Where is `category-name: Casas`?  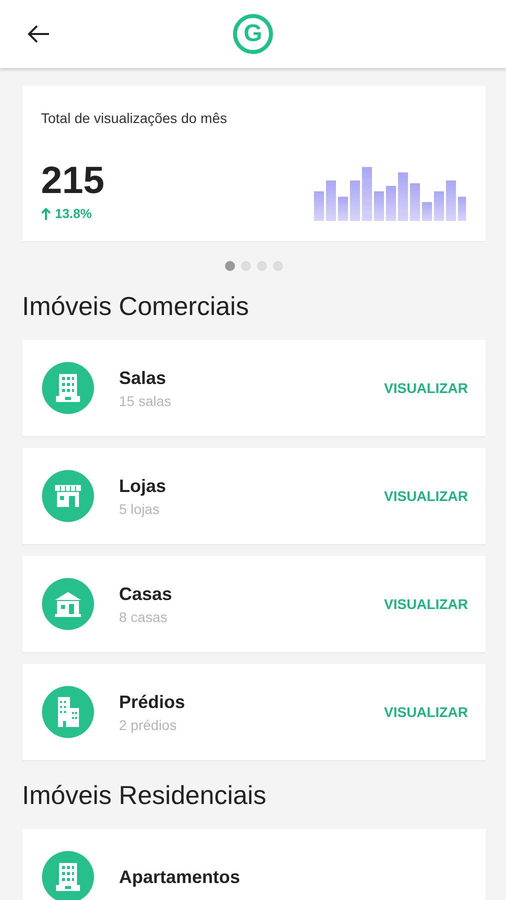
category-name: Casas is located at coordinates (146, 594).